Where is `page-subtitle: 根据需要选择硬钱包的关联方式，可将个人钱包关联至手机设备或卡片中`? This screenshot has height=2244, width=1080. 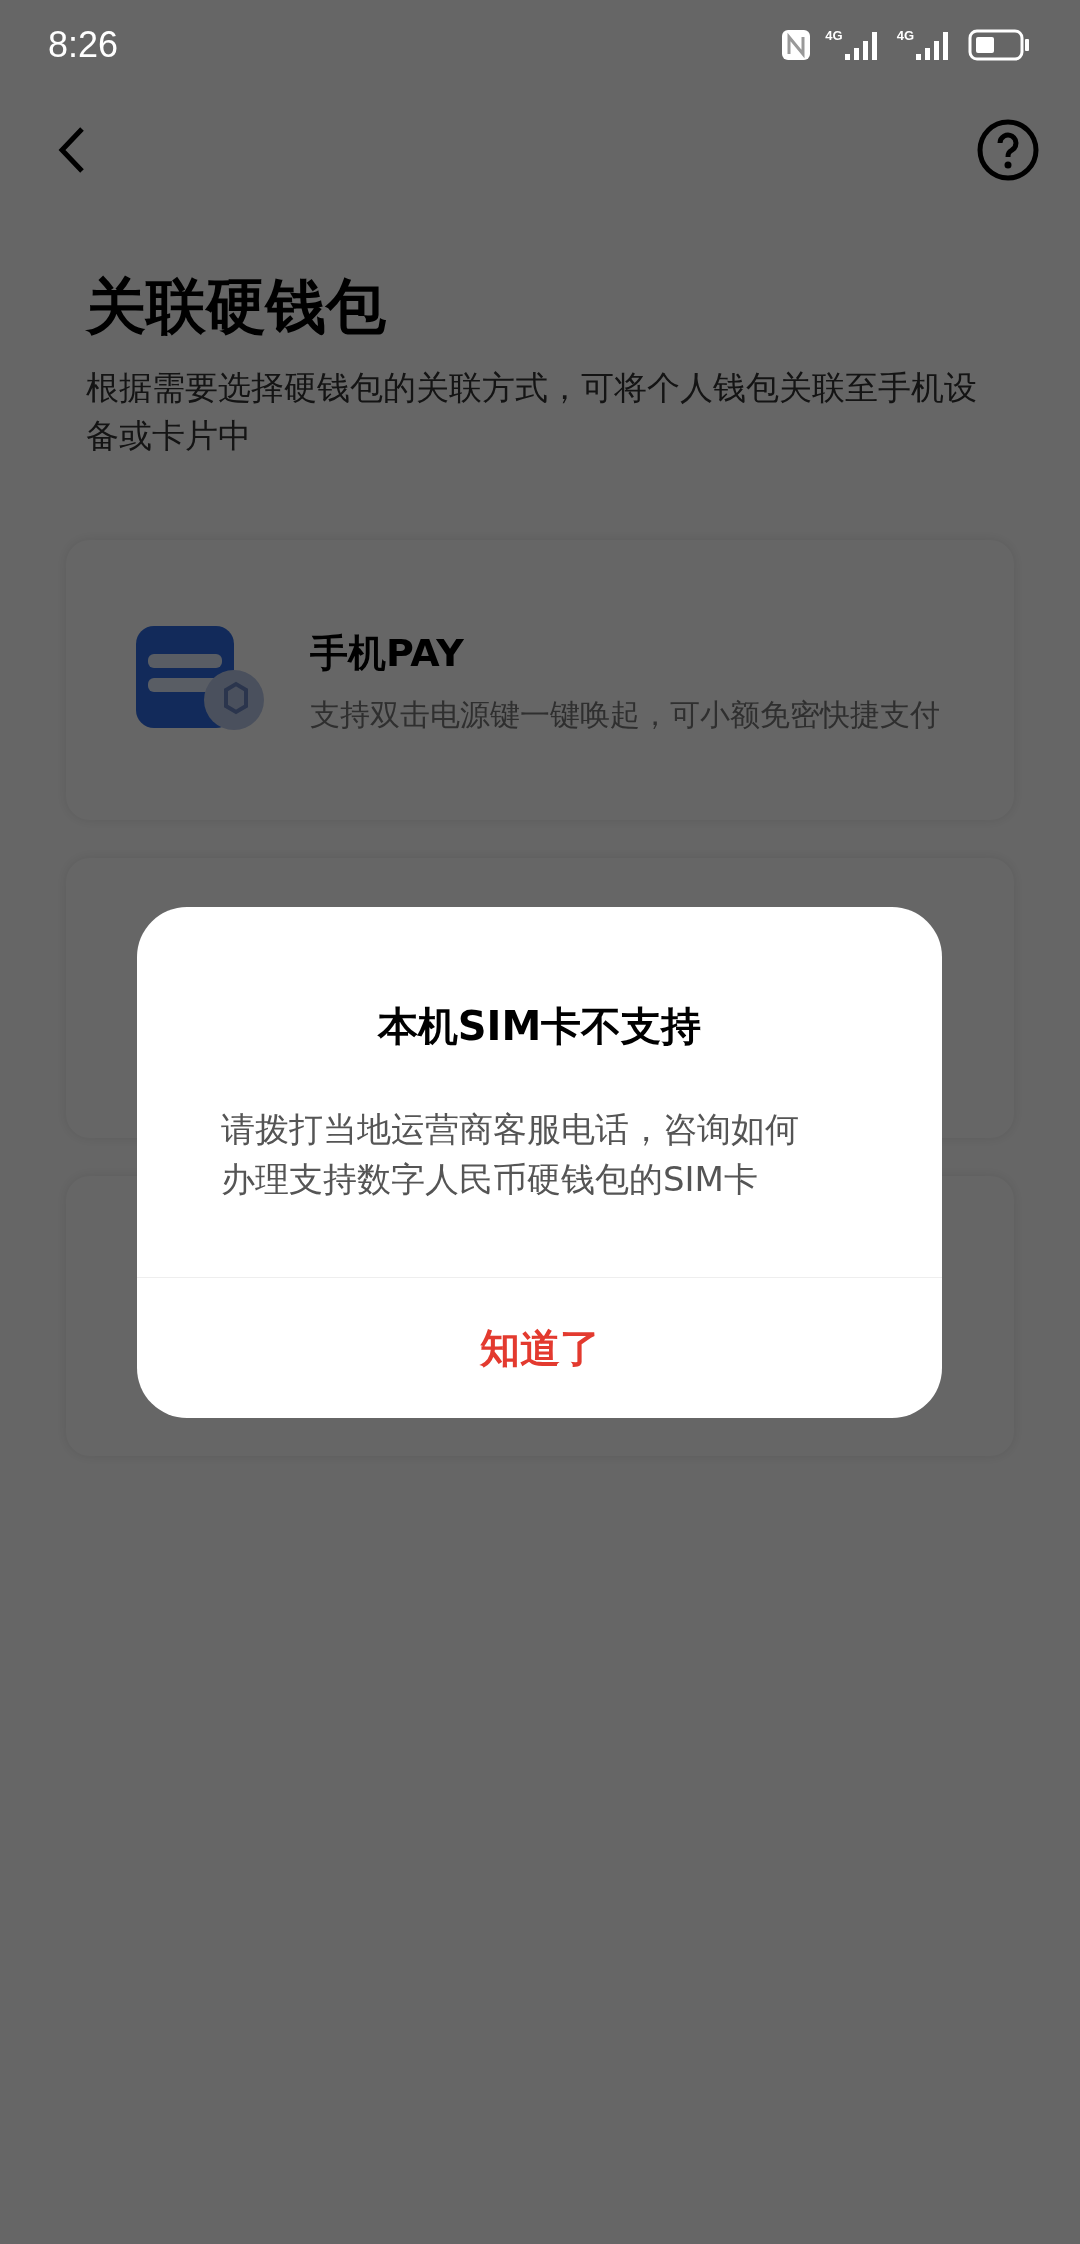 page-subtitle: 根据需要选择硬钱包的关联方式，可将个人钱包关联至手机设备或卡片中 is located at coordinates (532, 412).